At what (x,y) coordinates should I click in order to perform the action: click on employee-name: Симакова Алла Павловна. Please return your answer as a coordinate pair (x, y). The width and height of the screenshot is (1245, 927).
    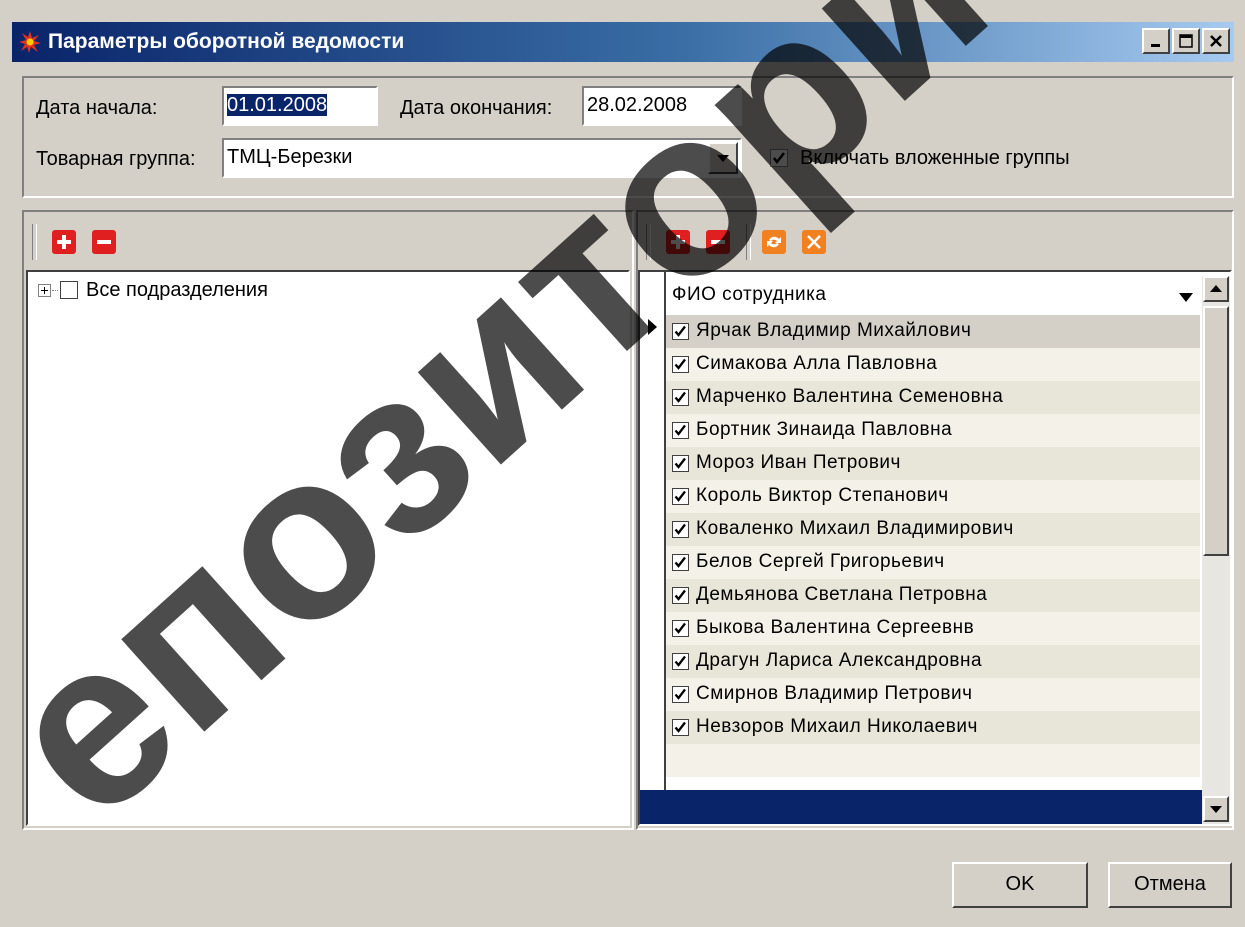
    Looking at the image, I should click on (817, 363).